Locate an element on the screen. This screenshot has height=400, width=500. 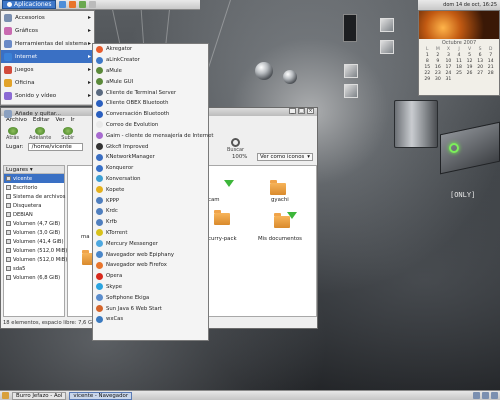
place-item: Sistema de archivos is located at coordinates (34, 196).